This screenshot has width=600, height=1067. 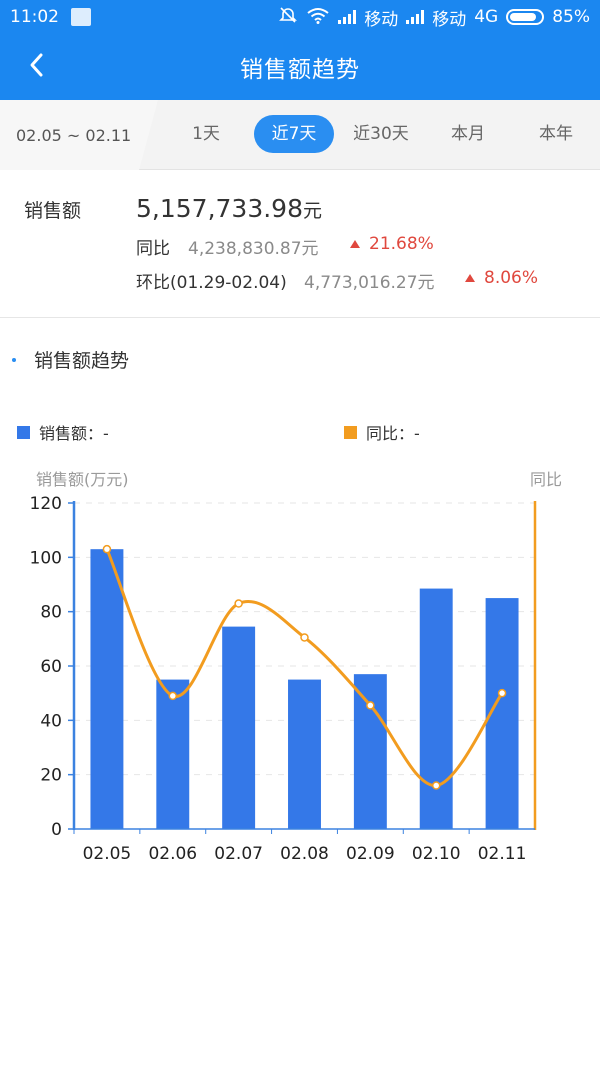 I want to click on y-tick-label: 0, so click(x=56, y=830).